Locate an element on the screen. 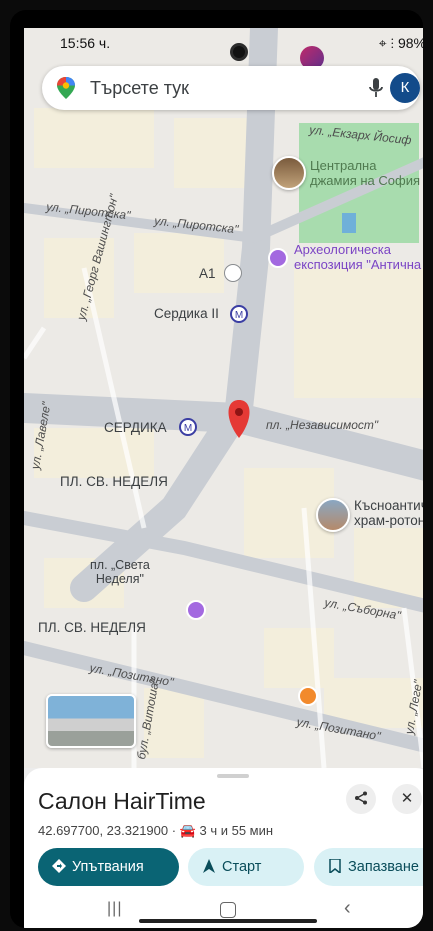  signal-icon: ⌖ ⫶ is located at coordinates (388, 43).